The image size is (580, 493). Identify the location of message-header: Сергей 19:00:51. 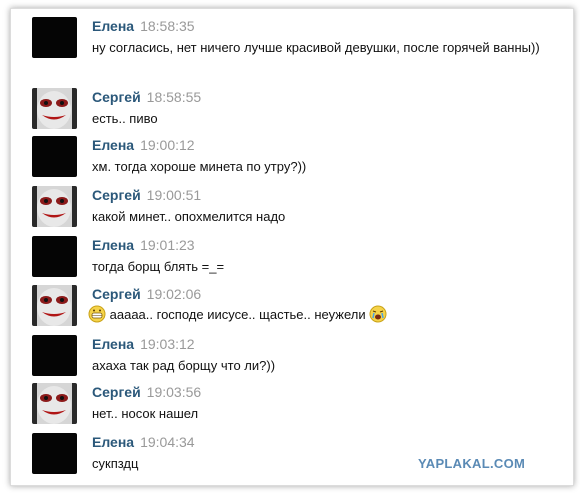
(146, 195).